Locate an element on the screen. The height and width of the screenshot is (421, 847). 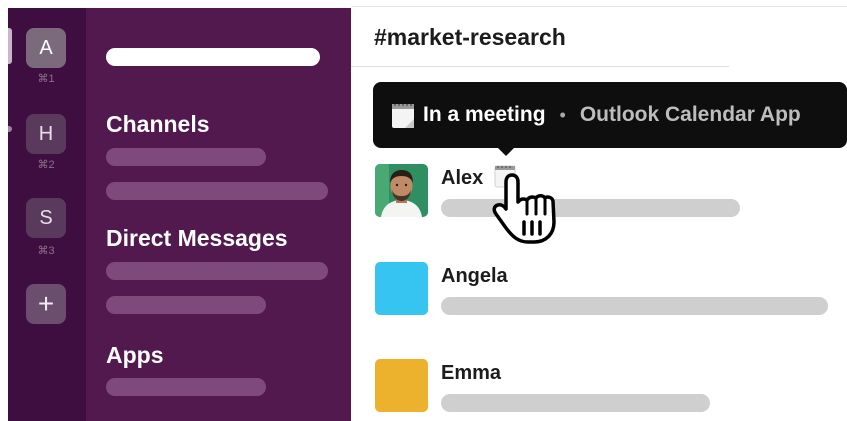
member-name-angela: Angela is located at coordinates (474, 276).